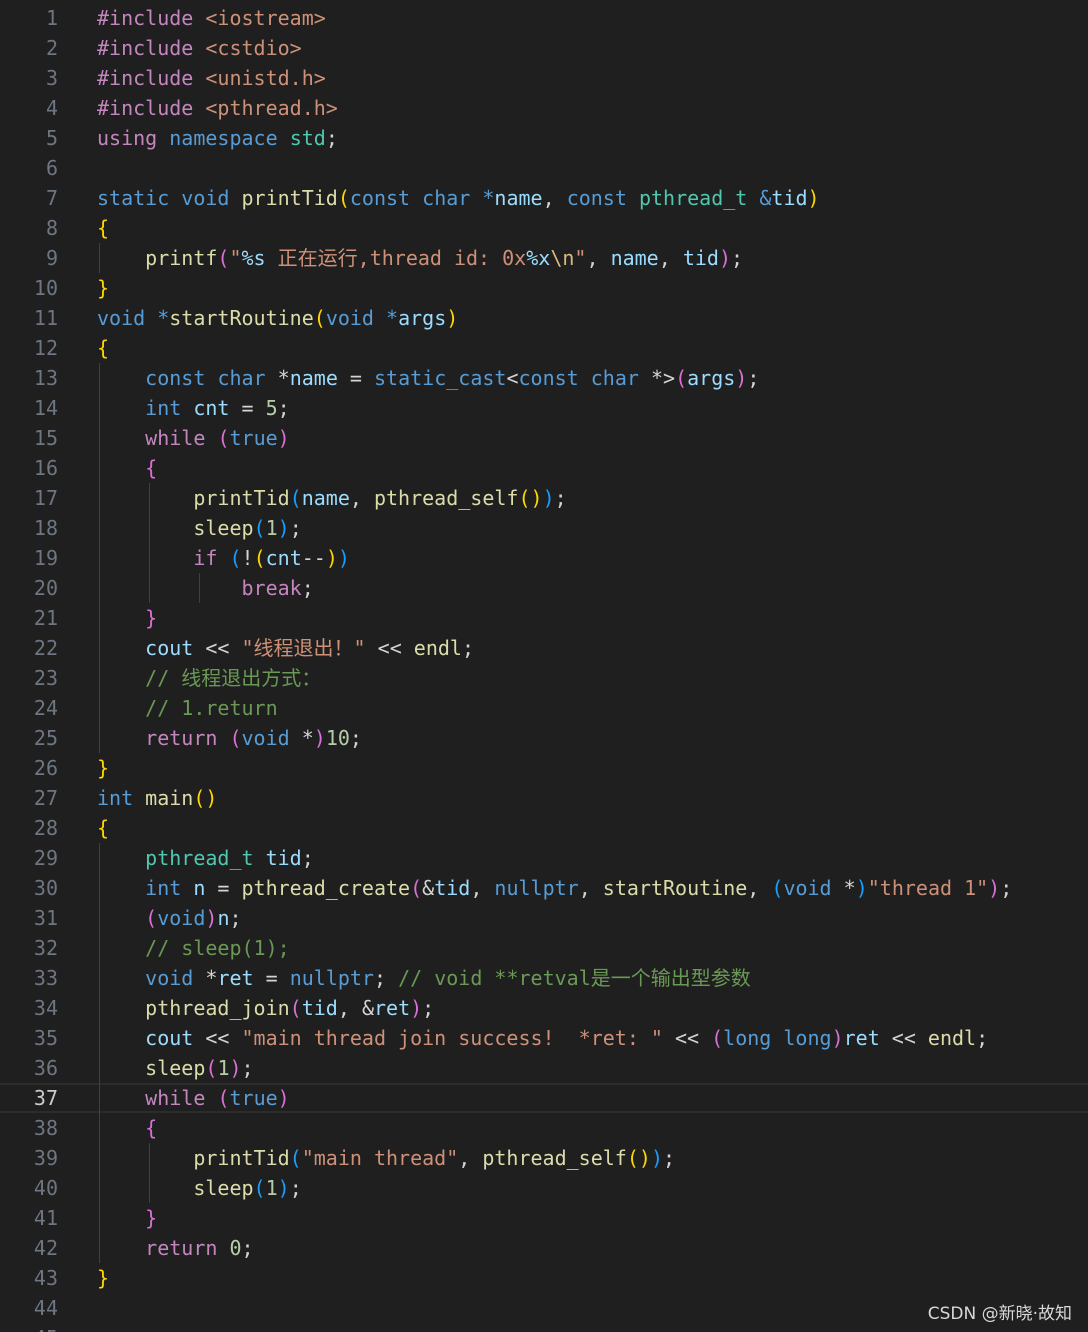 The image size is (1088, 1332). Describe the element at coordinates (544, 858) in the screenshot. I see `code-line: 29 pthread_t tid;` at that location.